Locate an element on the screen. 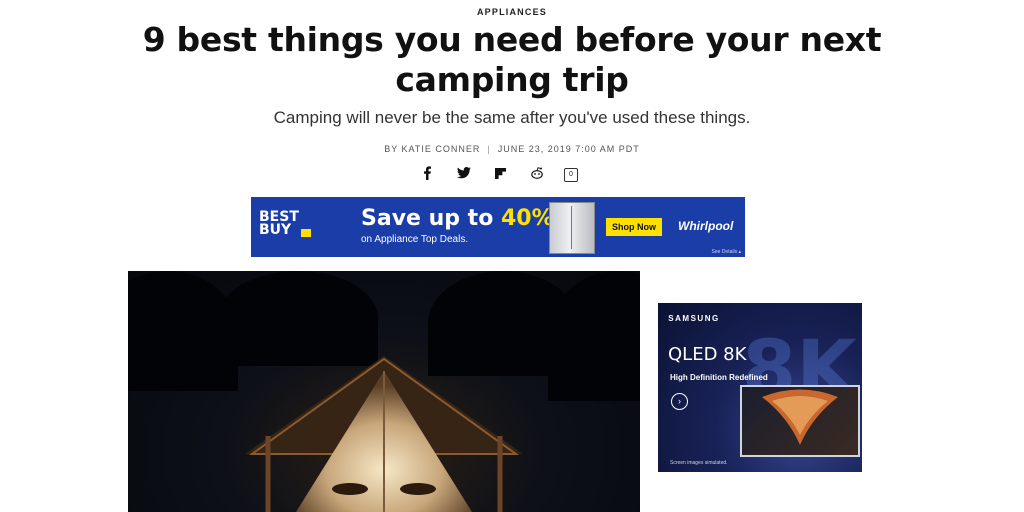  flipboard-icon is located at coordinates (500, 175).